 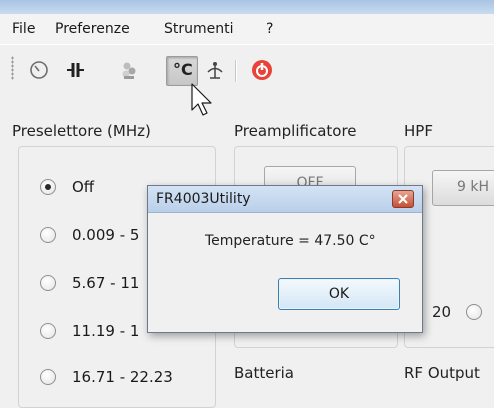 What do you see at coordinates (285, 199) in the screenshot?
I see `dialog-title-bar: FR4003Utility` at bounding box center [285, 199].